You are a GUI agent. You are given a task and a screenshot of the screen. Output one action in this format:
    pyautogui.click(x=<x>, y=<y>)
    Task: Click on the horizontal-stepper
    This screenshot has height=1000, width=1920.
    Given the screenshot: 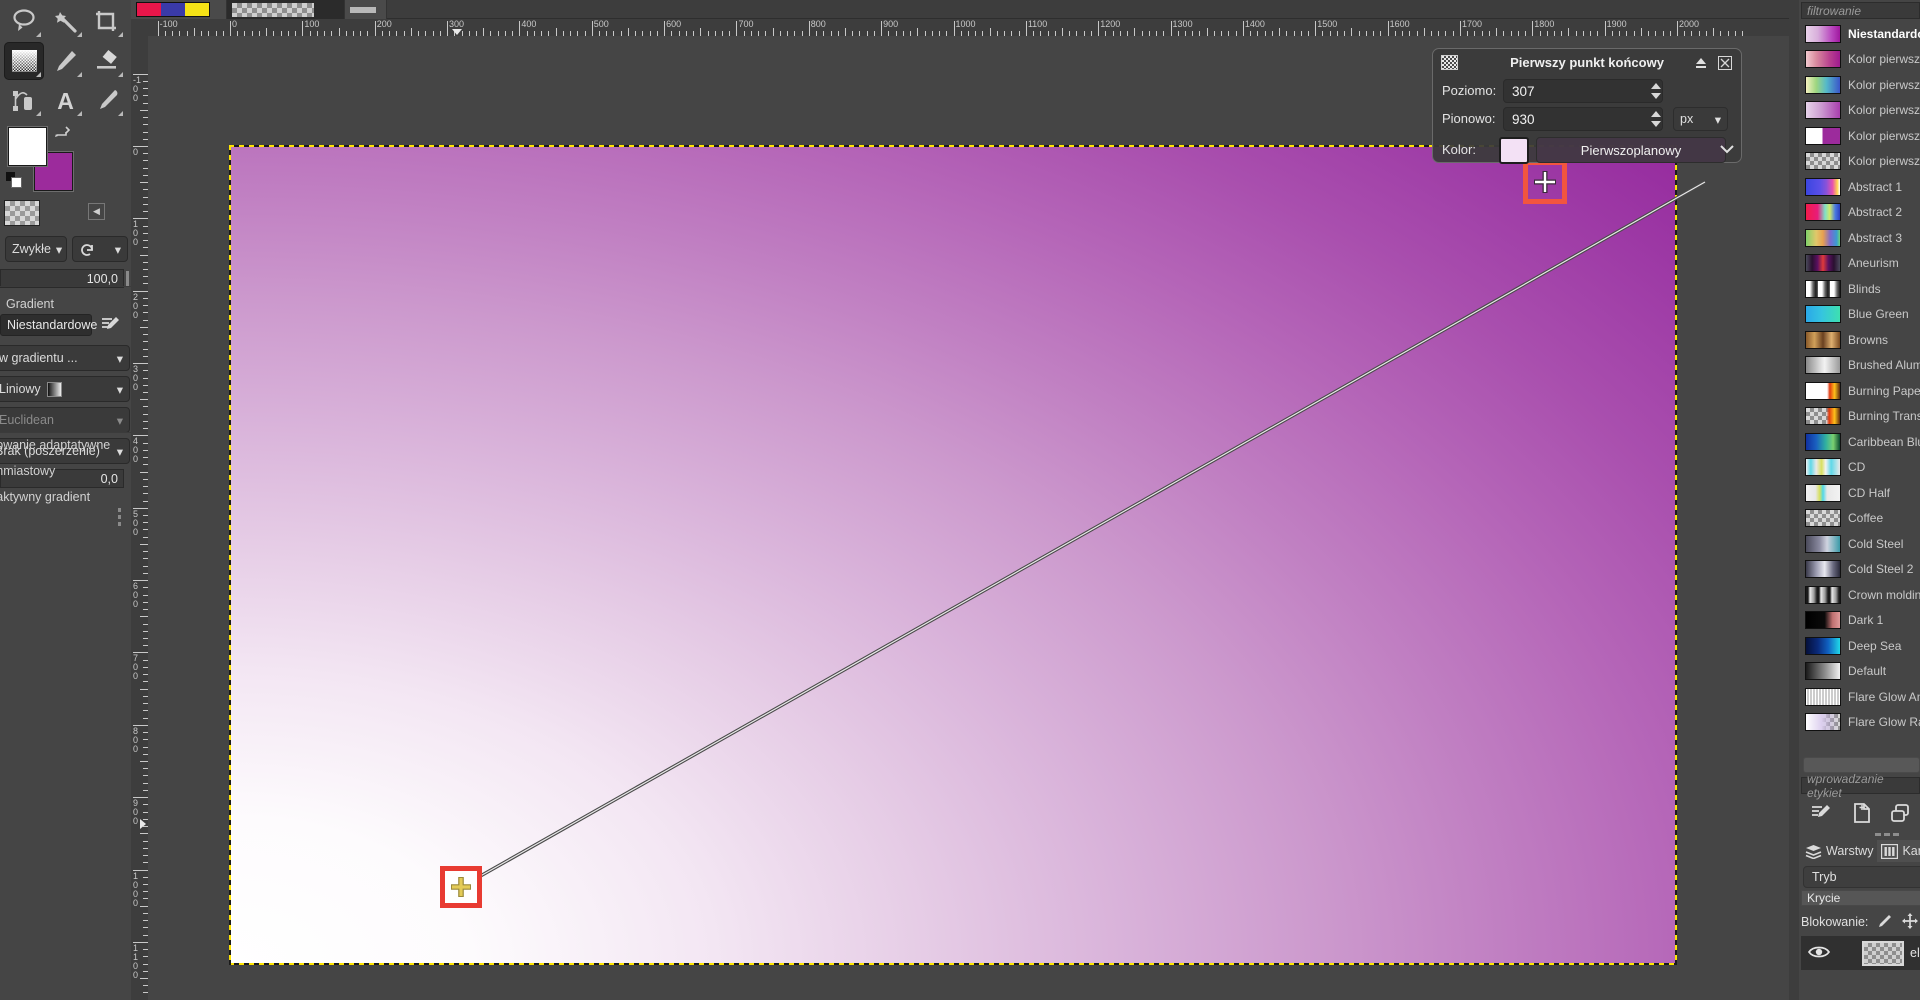 What is the action you would take?
    pyautogui.click(x=1656, y=91)
    